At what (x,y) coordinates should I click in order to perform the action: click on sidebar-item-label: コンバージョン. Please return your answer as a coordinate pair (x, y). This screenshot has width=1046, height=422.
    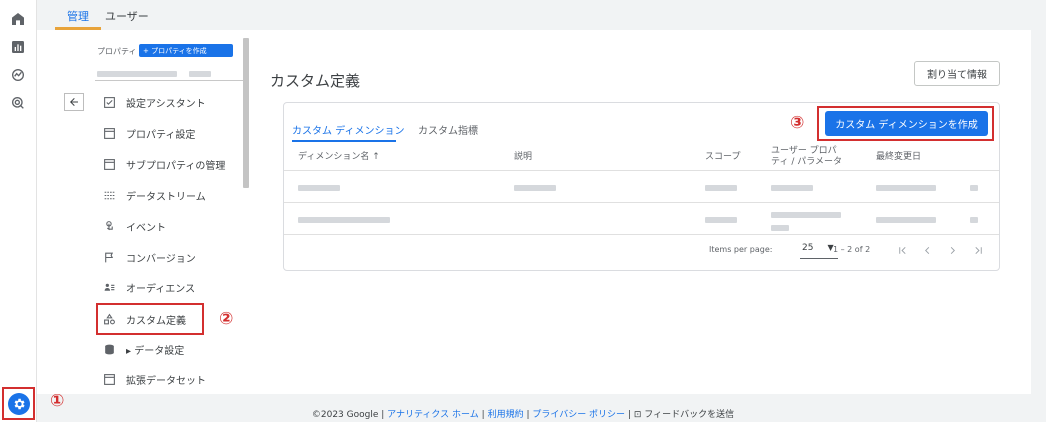
    Looking at the image, I should click on (161, 259).